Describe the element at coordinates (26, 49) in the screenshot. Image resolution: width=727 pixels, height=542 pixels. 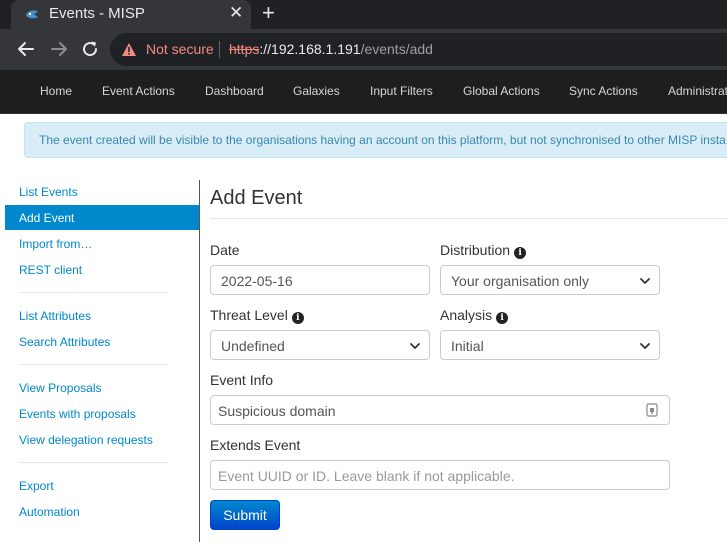
I see `back-arrow-icon` at that location.